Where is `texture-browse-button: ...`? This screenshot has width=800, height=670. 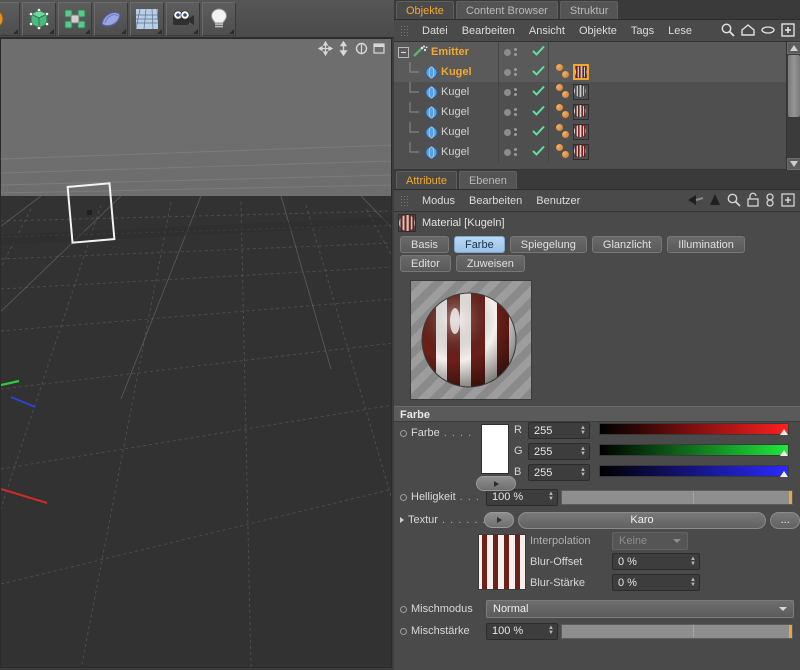 texture-browse-button: ... is located at coordinates (785, 520).